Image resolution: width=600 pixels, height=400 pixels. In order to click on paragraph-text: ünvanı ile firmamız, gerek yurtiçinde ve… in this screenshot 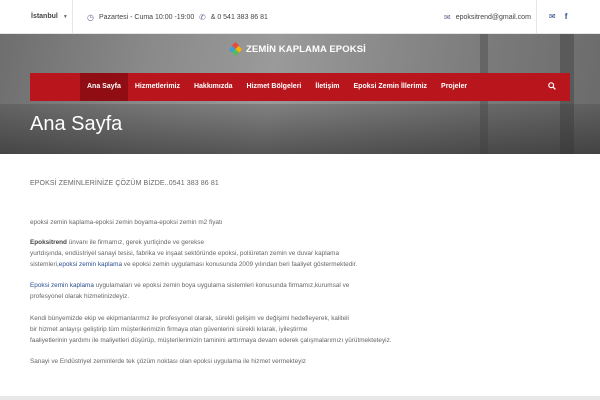, I will do `click(135, 242)`.